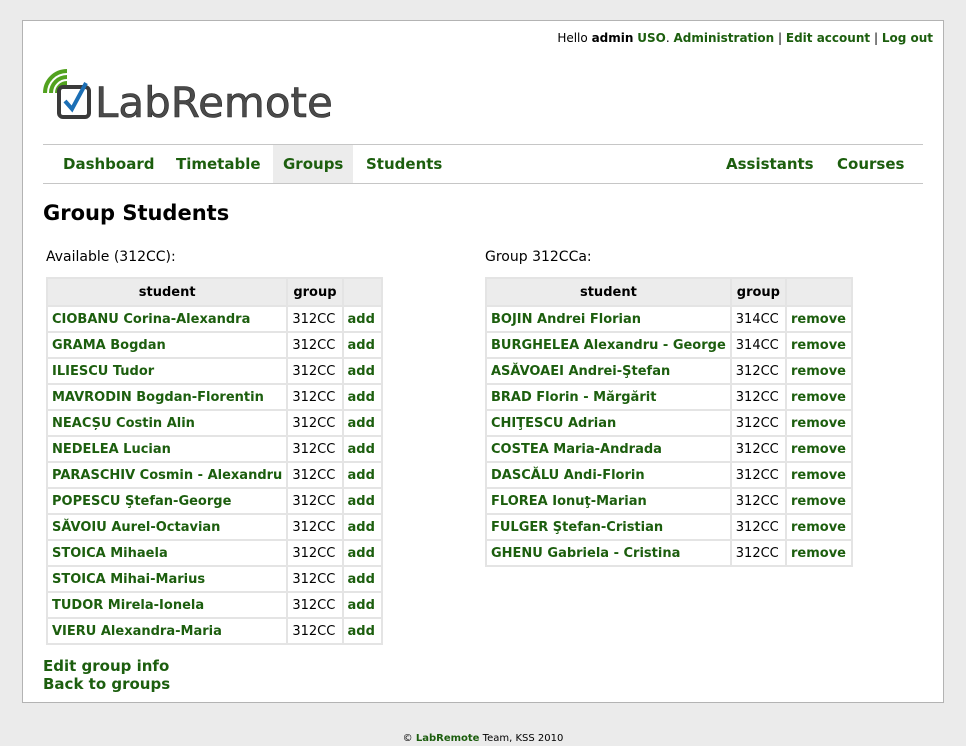  What do you see at coordinates (907, 38) in the screenshot?
I see `logout-link: Log out` at bounding box center [907, 38].